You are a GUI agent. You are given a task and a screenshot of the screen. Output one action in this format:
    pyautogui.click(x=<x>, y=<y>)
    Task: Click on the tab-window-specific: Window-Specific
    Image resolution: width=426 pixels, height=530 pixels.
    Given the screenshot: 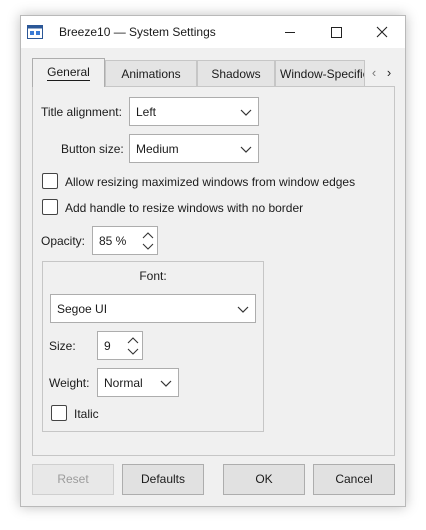 What is the action you would take?
    pyautogui.click(x=320, y=73)
    